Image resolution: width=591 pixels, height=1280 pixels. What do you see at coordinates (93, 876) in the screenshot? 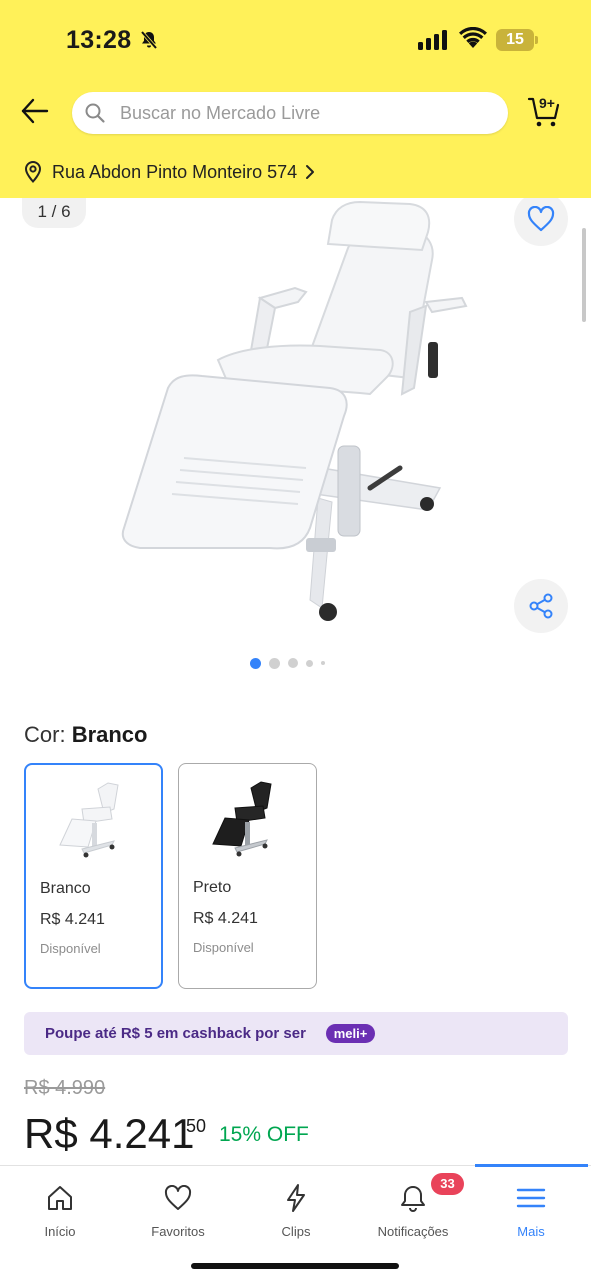
I see `variant-card-branco: Branco R$ 4.241 Disponível` at bounding box center [93, 876].